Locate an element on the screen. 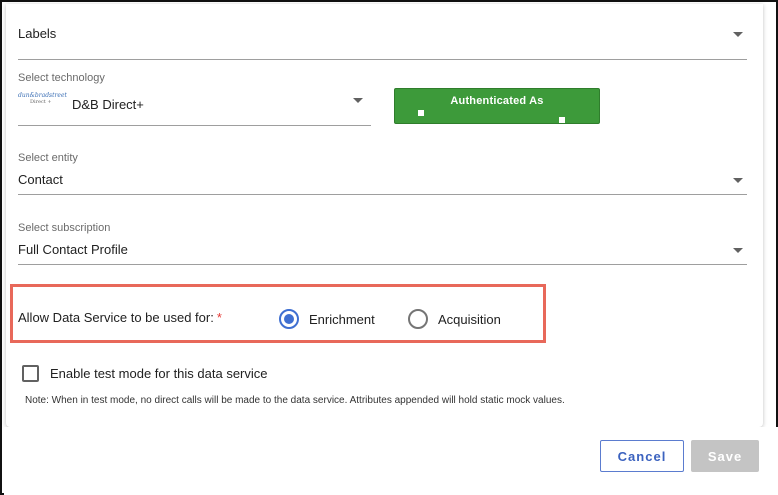  required-marker: * is located at coordinates (219, 317).